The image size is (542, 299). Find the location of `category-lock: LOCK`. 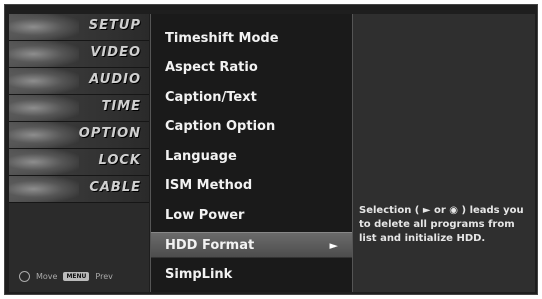

category-lock: LOCK is located at coordinates (79, 162).